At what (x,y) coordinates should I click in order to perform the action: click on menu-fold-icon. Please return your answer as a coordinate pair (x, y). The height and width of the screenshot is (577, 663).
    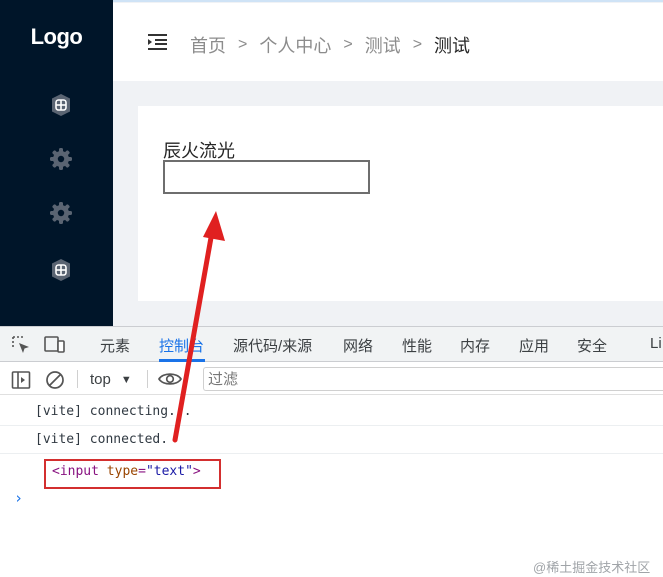
    Looking at the image, I should click on (158, 42).